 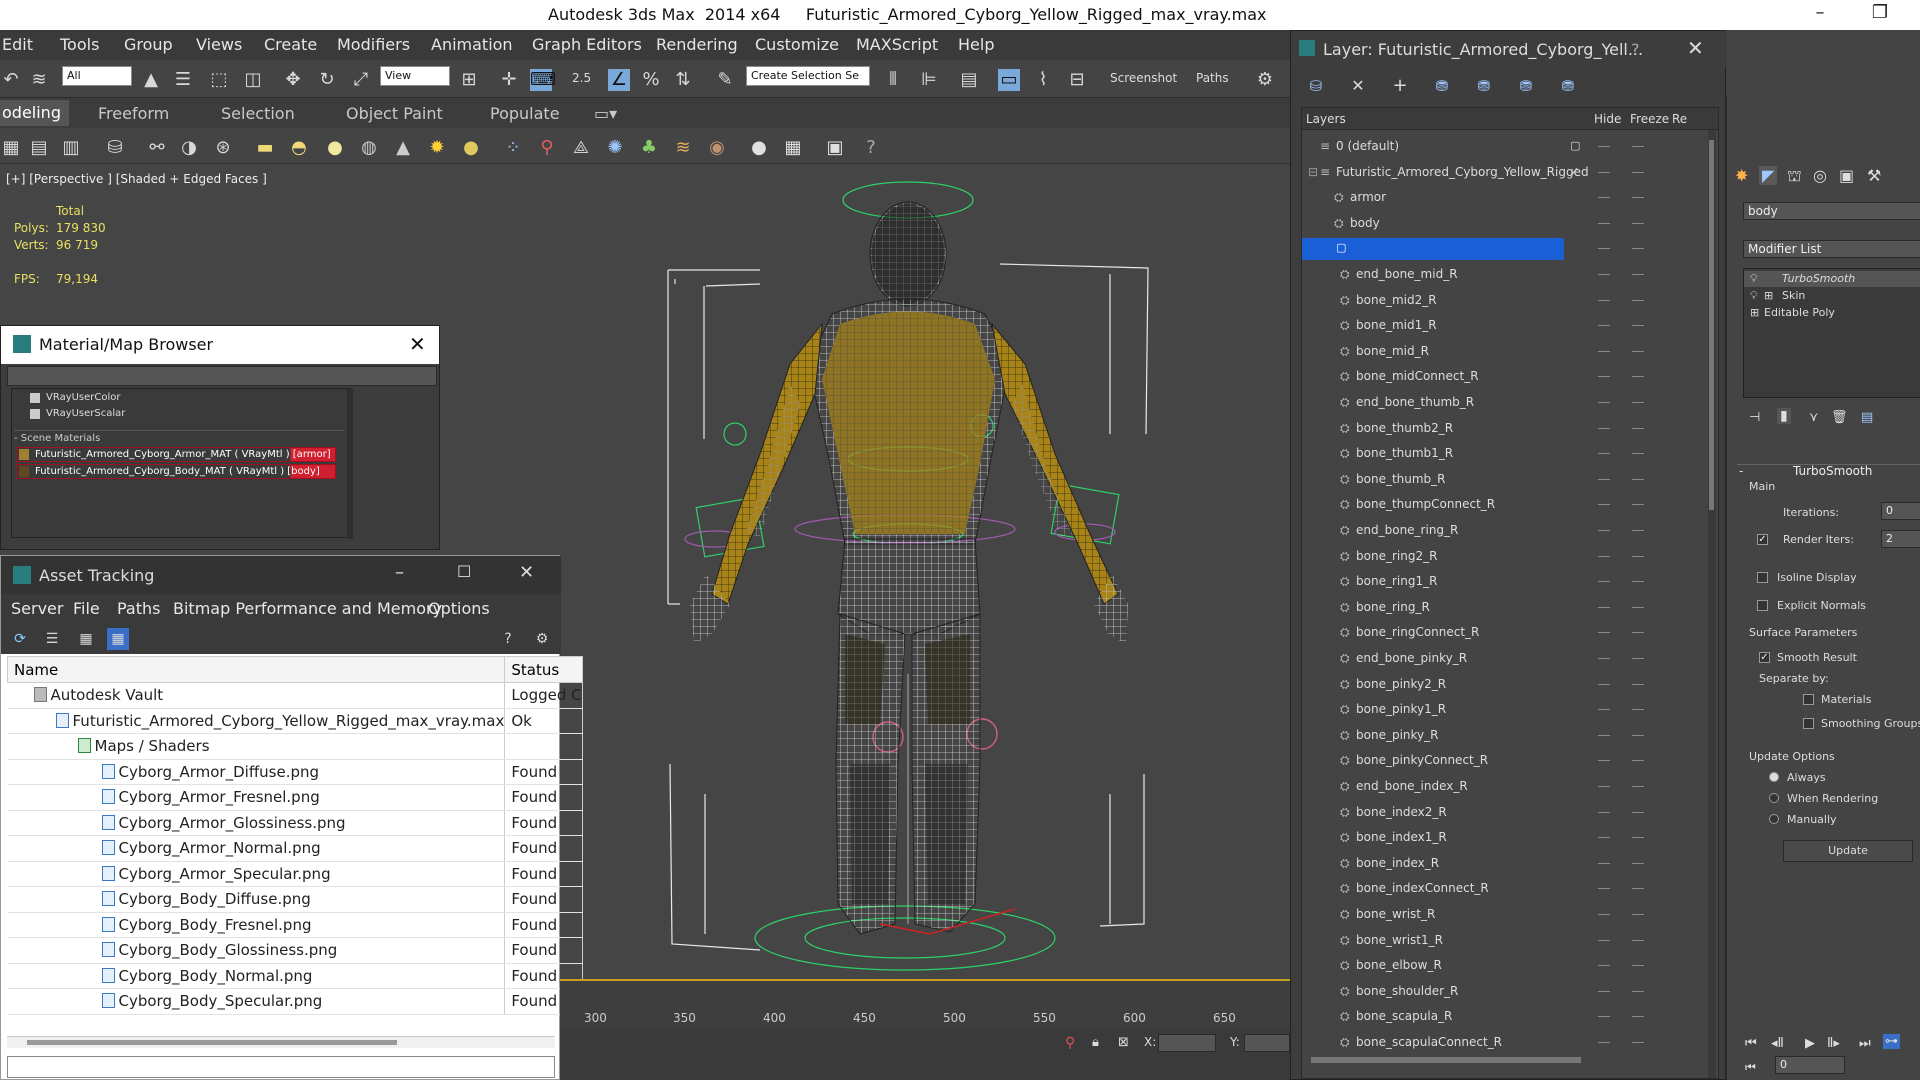 I want to click on delete-layer-icon: ✕, so click(x=1358, y=86).